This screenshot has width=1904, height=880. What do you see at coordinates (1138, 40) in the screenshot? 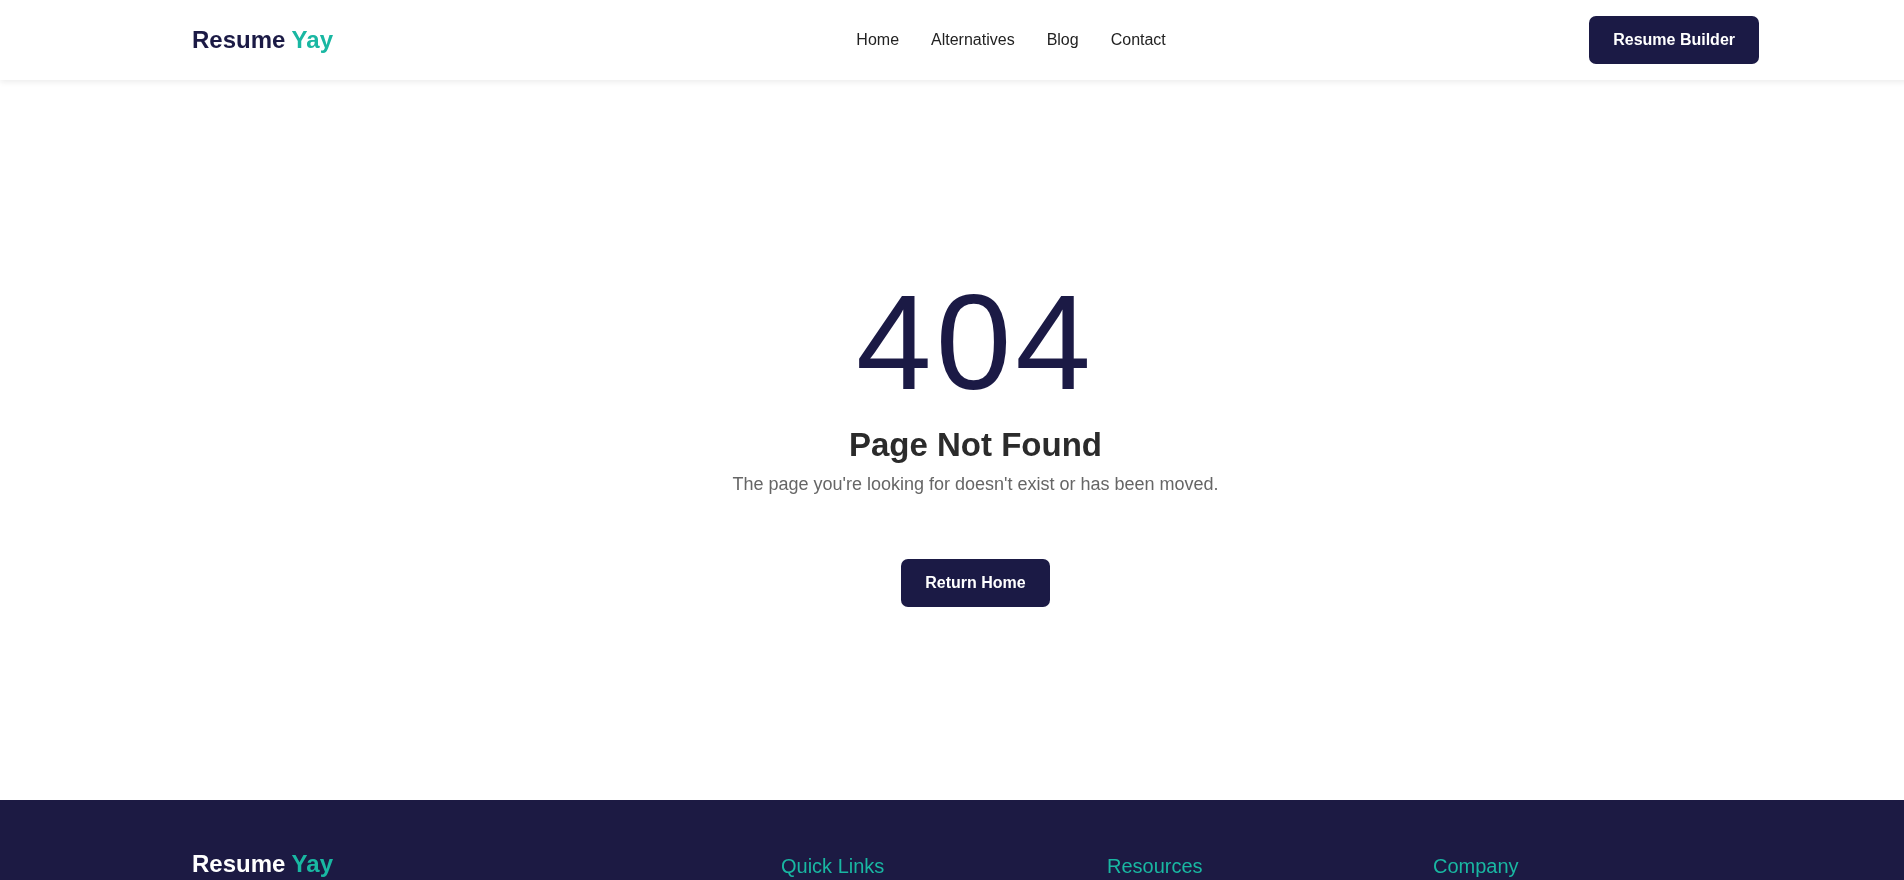
I see `nav-link: Contact` at bounding box center [1138, 40].